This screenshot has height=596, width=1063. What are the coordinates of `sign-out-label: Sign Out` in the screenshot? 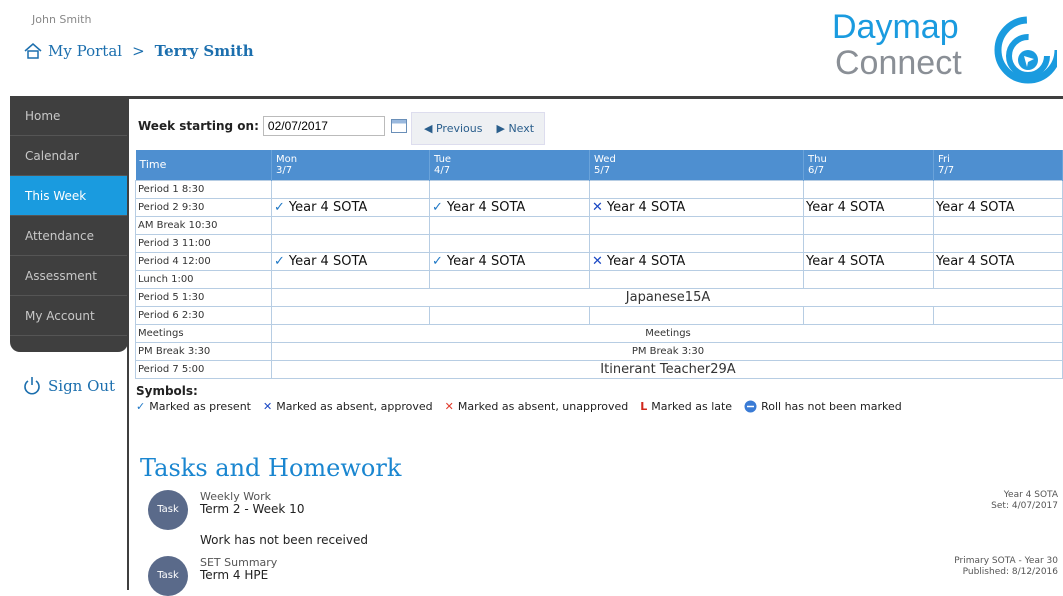 It's located at (82, 386).